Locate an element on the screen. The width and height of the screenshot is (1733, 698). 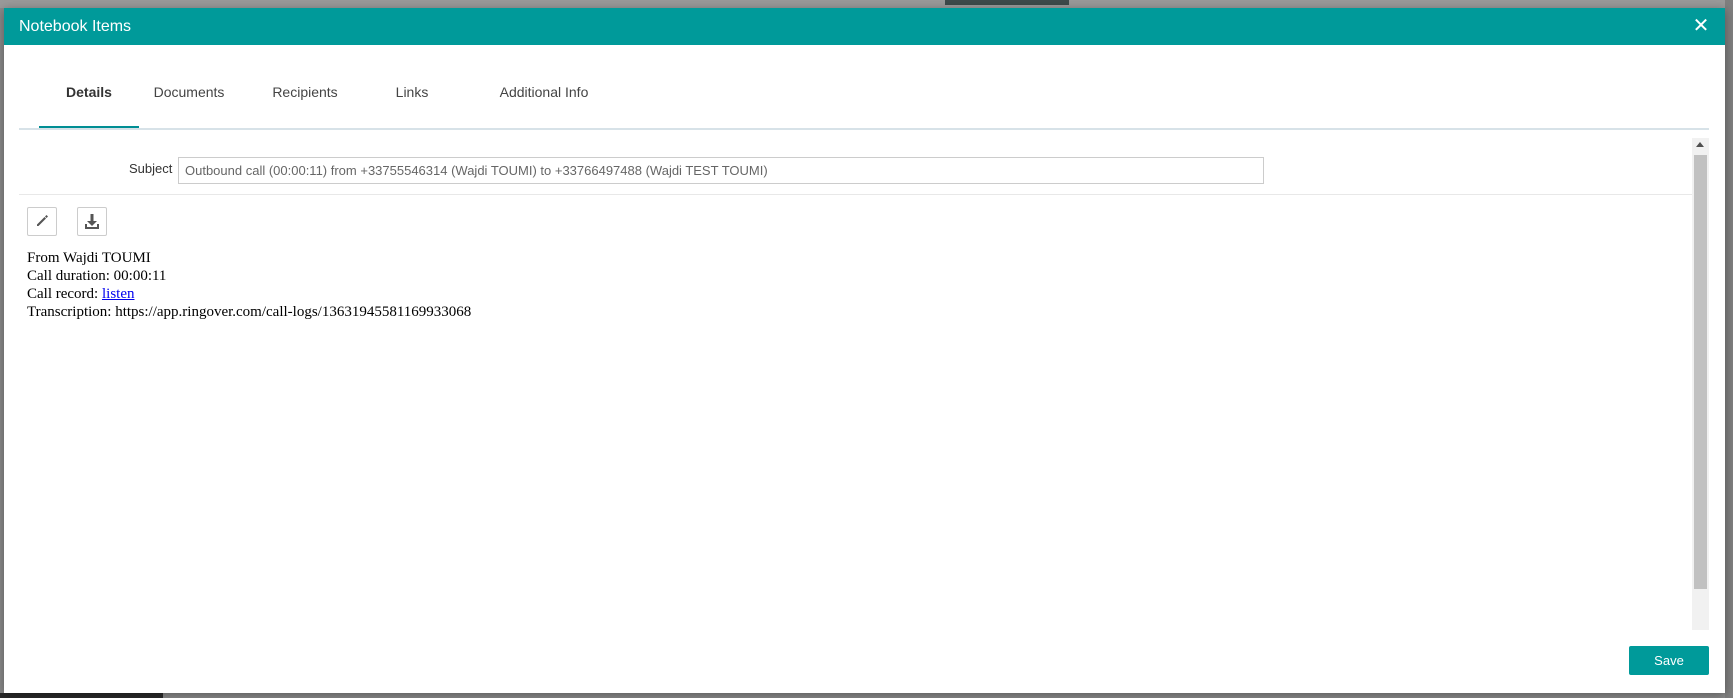
vertical-scrollbar is located at coordinates (1700, 384).